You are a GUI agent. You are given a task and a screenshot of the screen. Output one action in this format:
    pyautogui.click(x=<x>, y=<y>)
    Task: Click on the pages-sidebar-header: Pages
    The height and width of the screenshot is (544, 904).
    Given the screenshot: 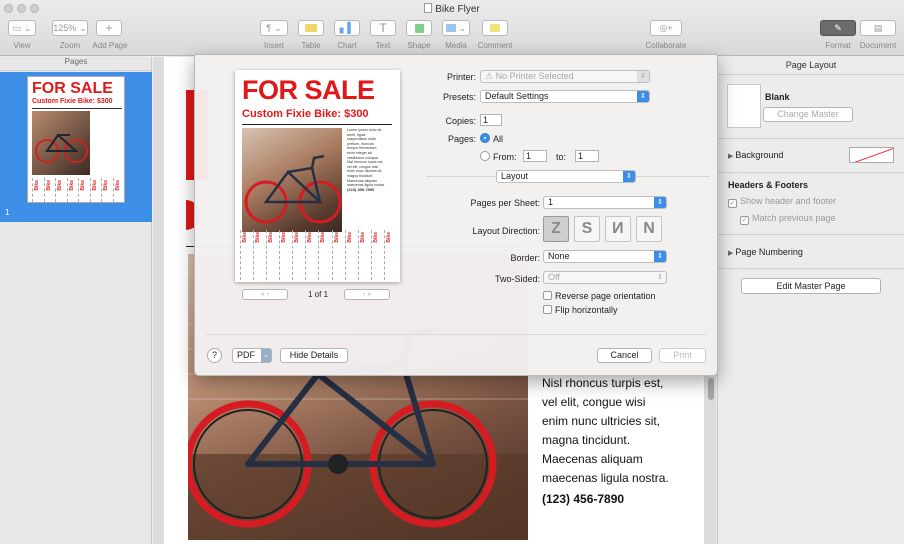 What is the action you would take?
    pyautogui.click(x=76, y=64)
    